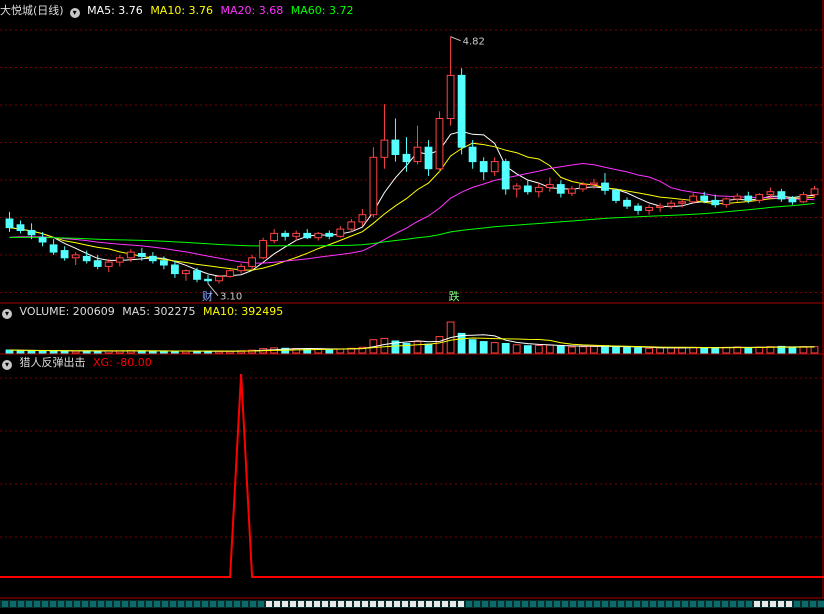 This screenshot has height=614, width=824. Describe the element at coordinates (454, 296) in the screenshot. I see `marker-die: 跌` at that location.